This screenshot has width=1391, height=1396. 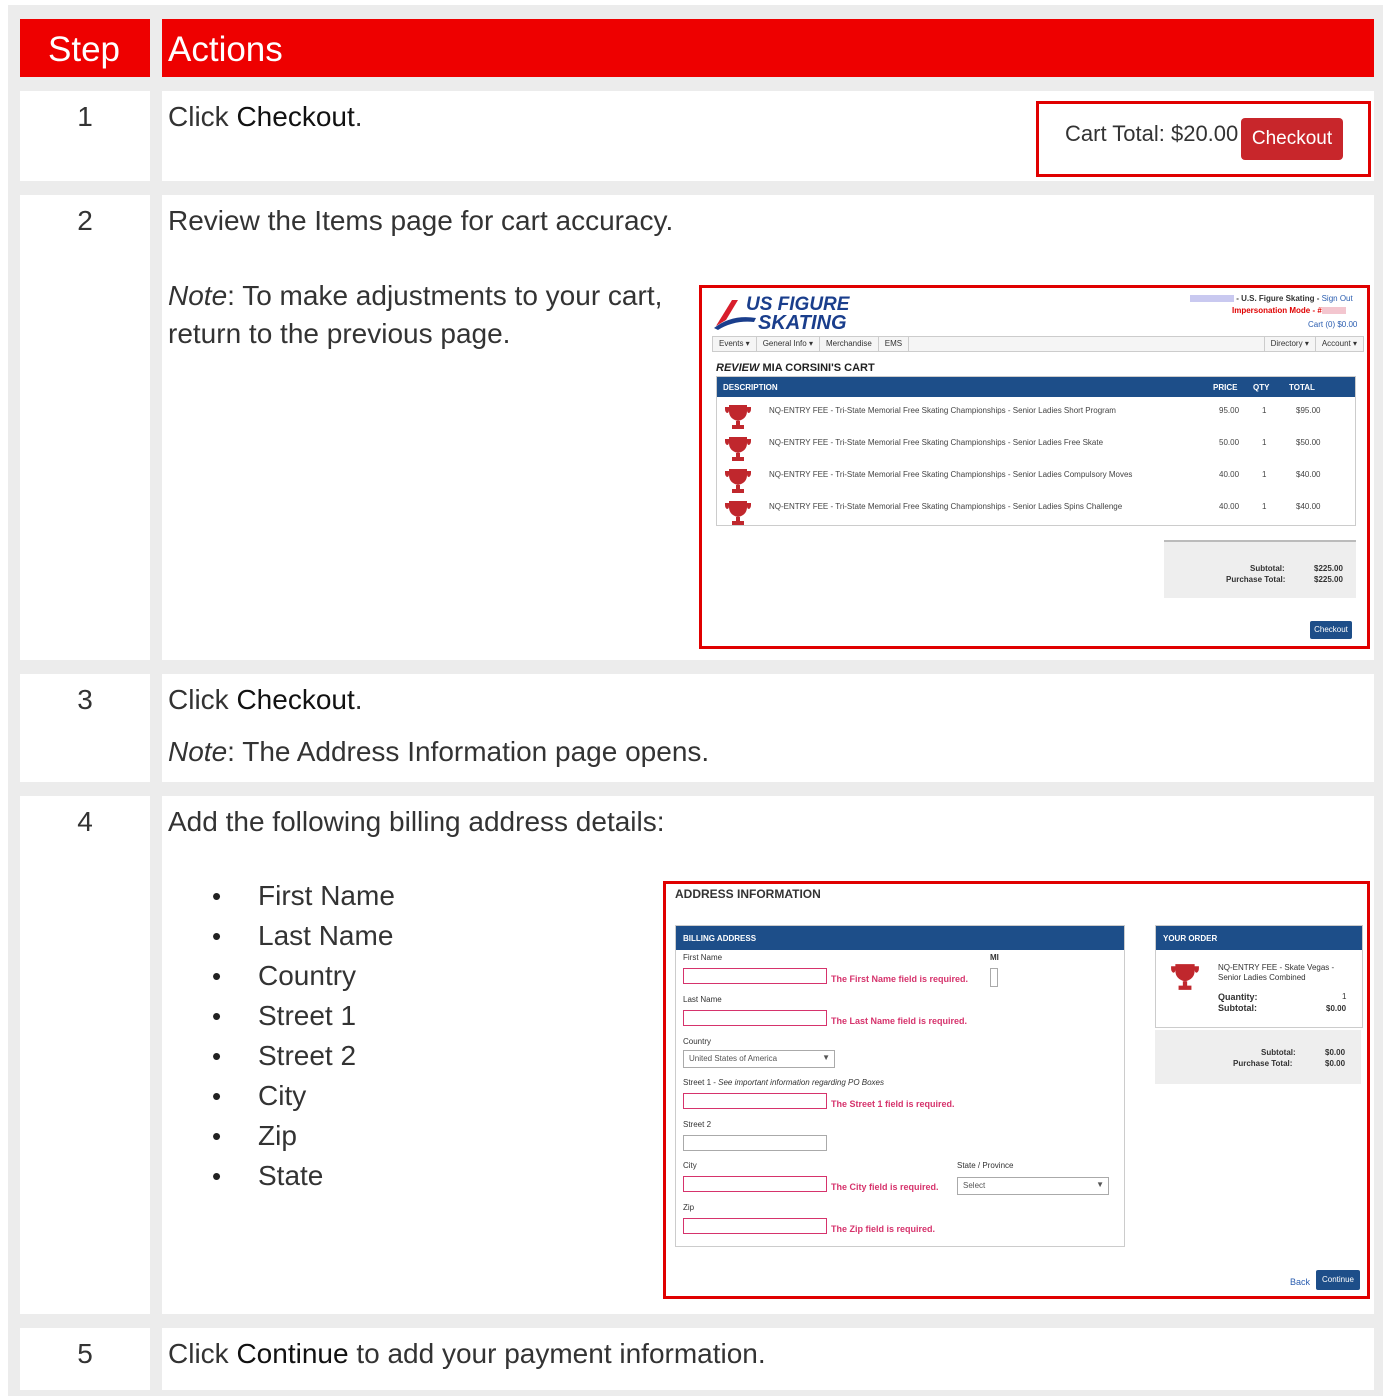 I want to click on sign-out-link: Sign Out, so click(x=1337, y=298).